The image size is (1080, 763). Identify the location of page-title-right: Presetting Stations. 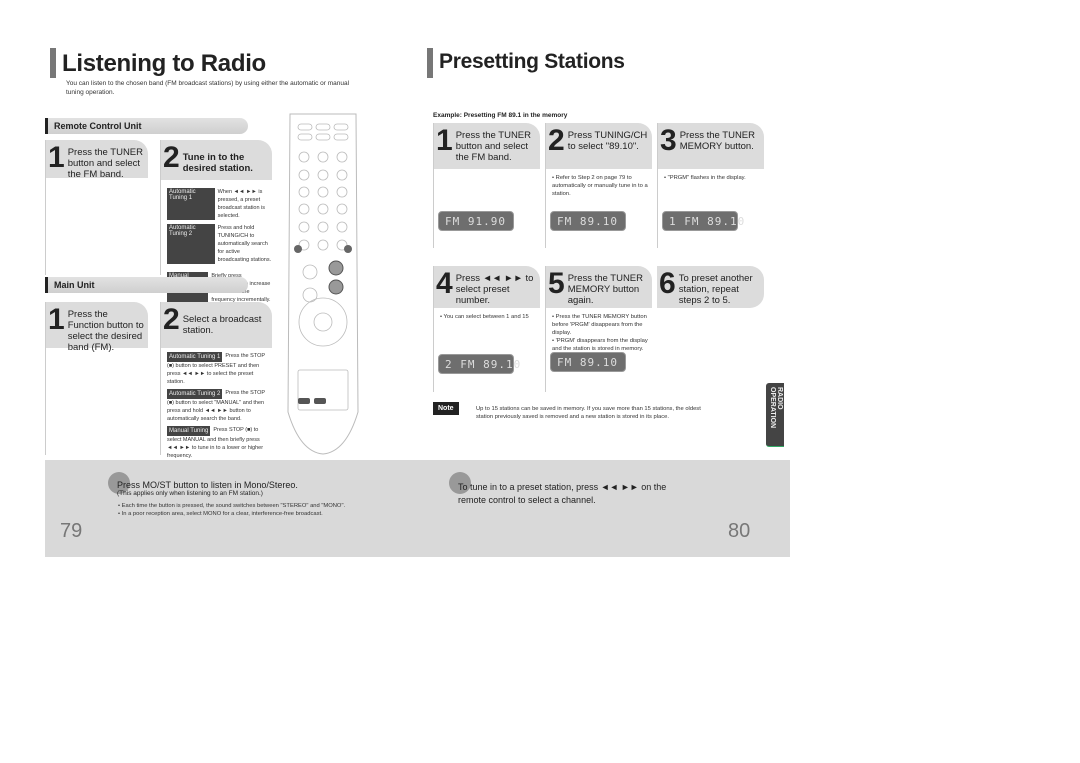
(532, 61).